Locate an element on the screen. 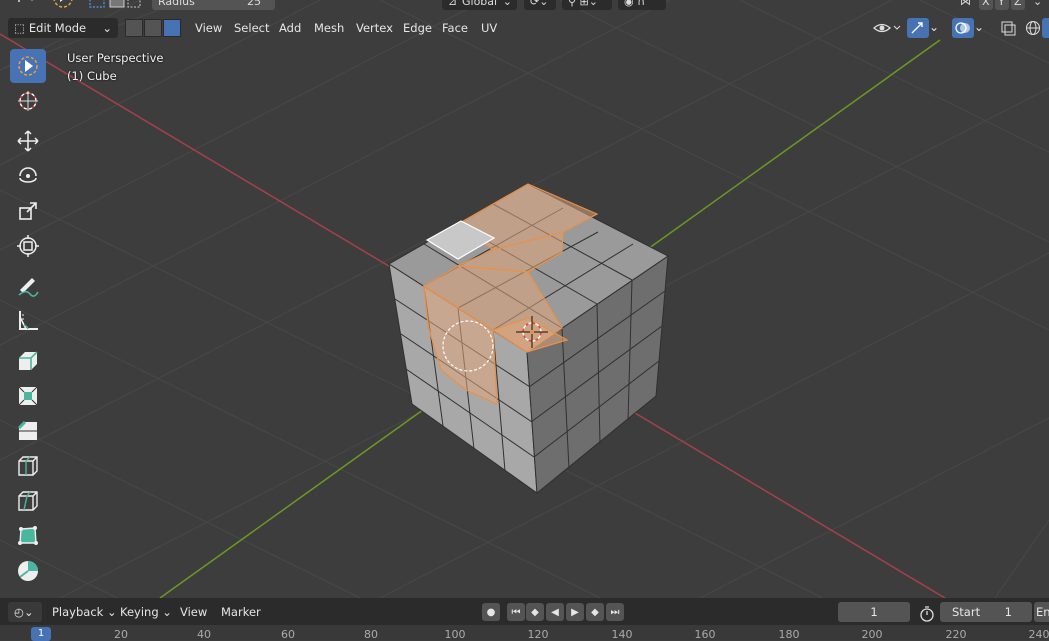 The width and height of the screenshot is (1049, 641). tool-shelf is located at coordinates (28, 323).